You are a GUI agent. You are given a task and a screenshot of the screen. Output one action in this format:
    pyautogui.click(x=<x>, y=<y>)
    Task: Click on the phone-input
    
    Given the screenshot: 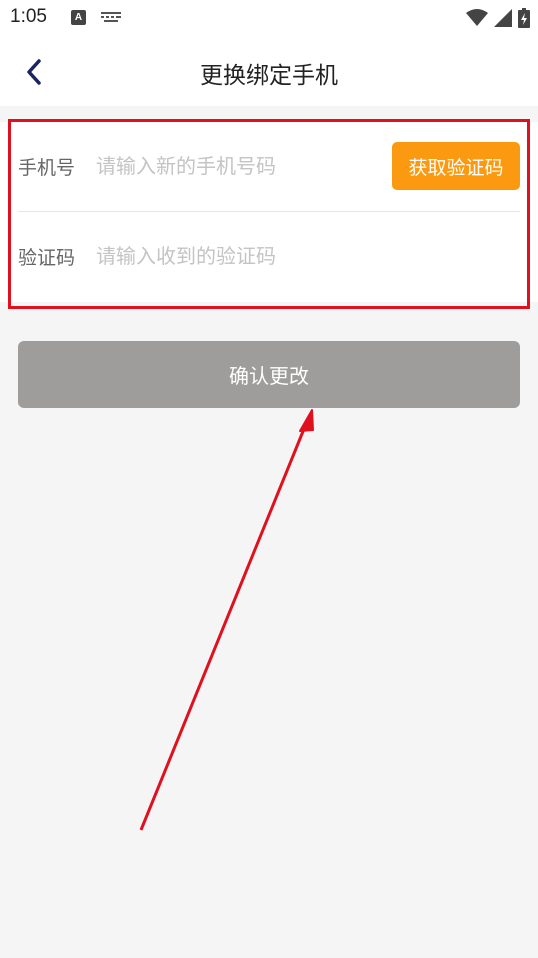 What is the action you would take?
    pyautogui.click(x=236, y=166)
    